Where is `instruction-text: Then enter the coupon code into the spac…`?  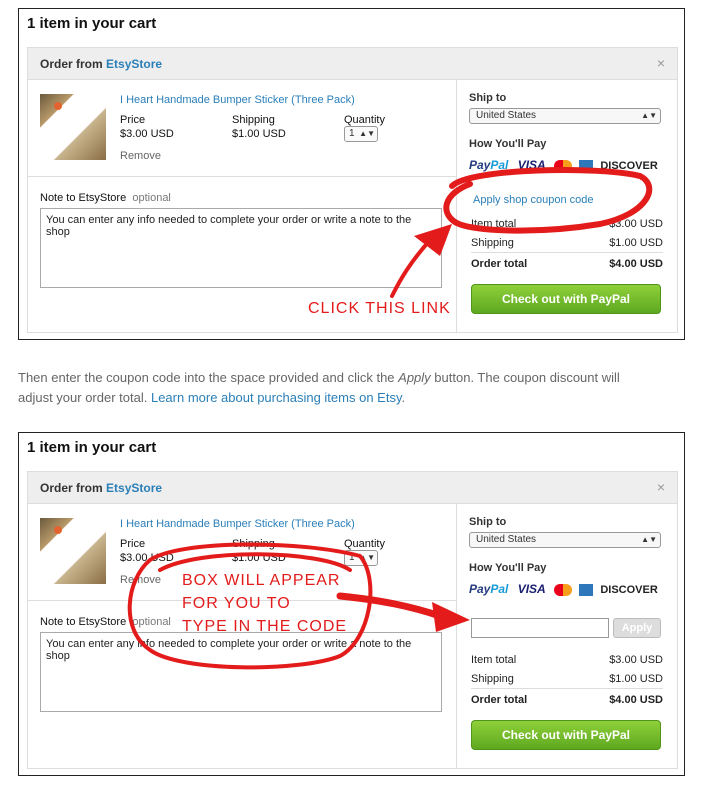 instruction-text: Then enter the coupon code into the spac… is located at coordinates (319, 387).